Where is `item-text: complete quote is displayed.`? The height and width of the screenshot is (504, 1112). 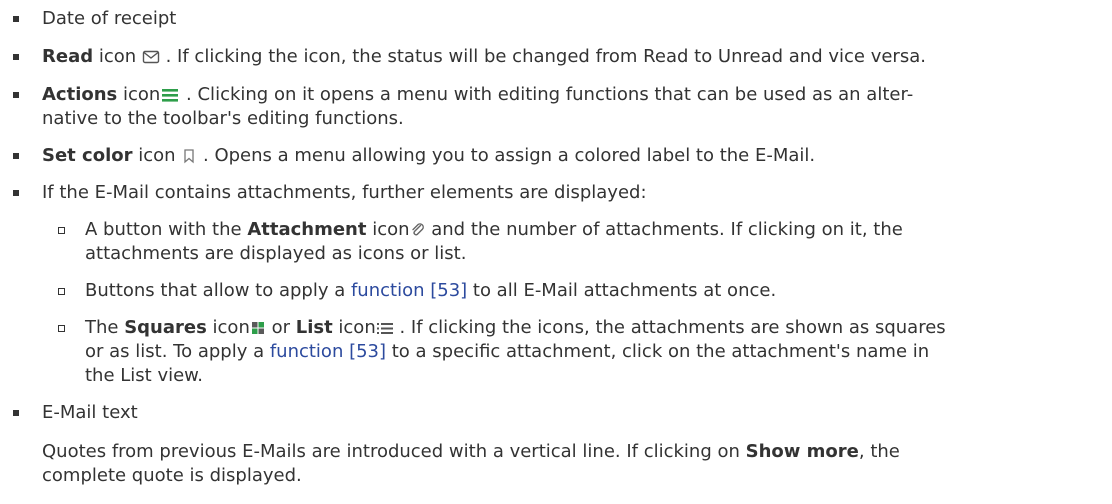
item-text: complete quote is displayed. is located at coordinates (172, 475).